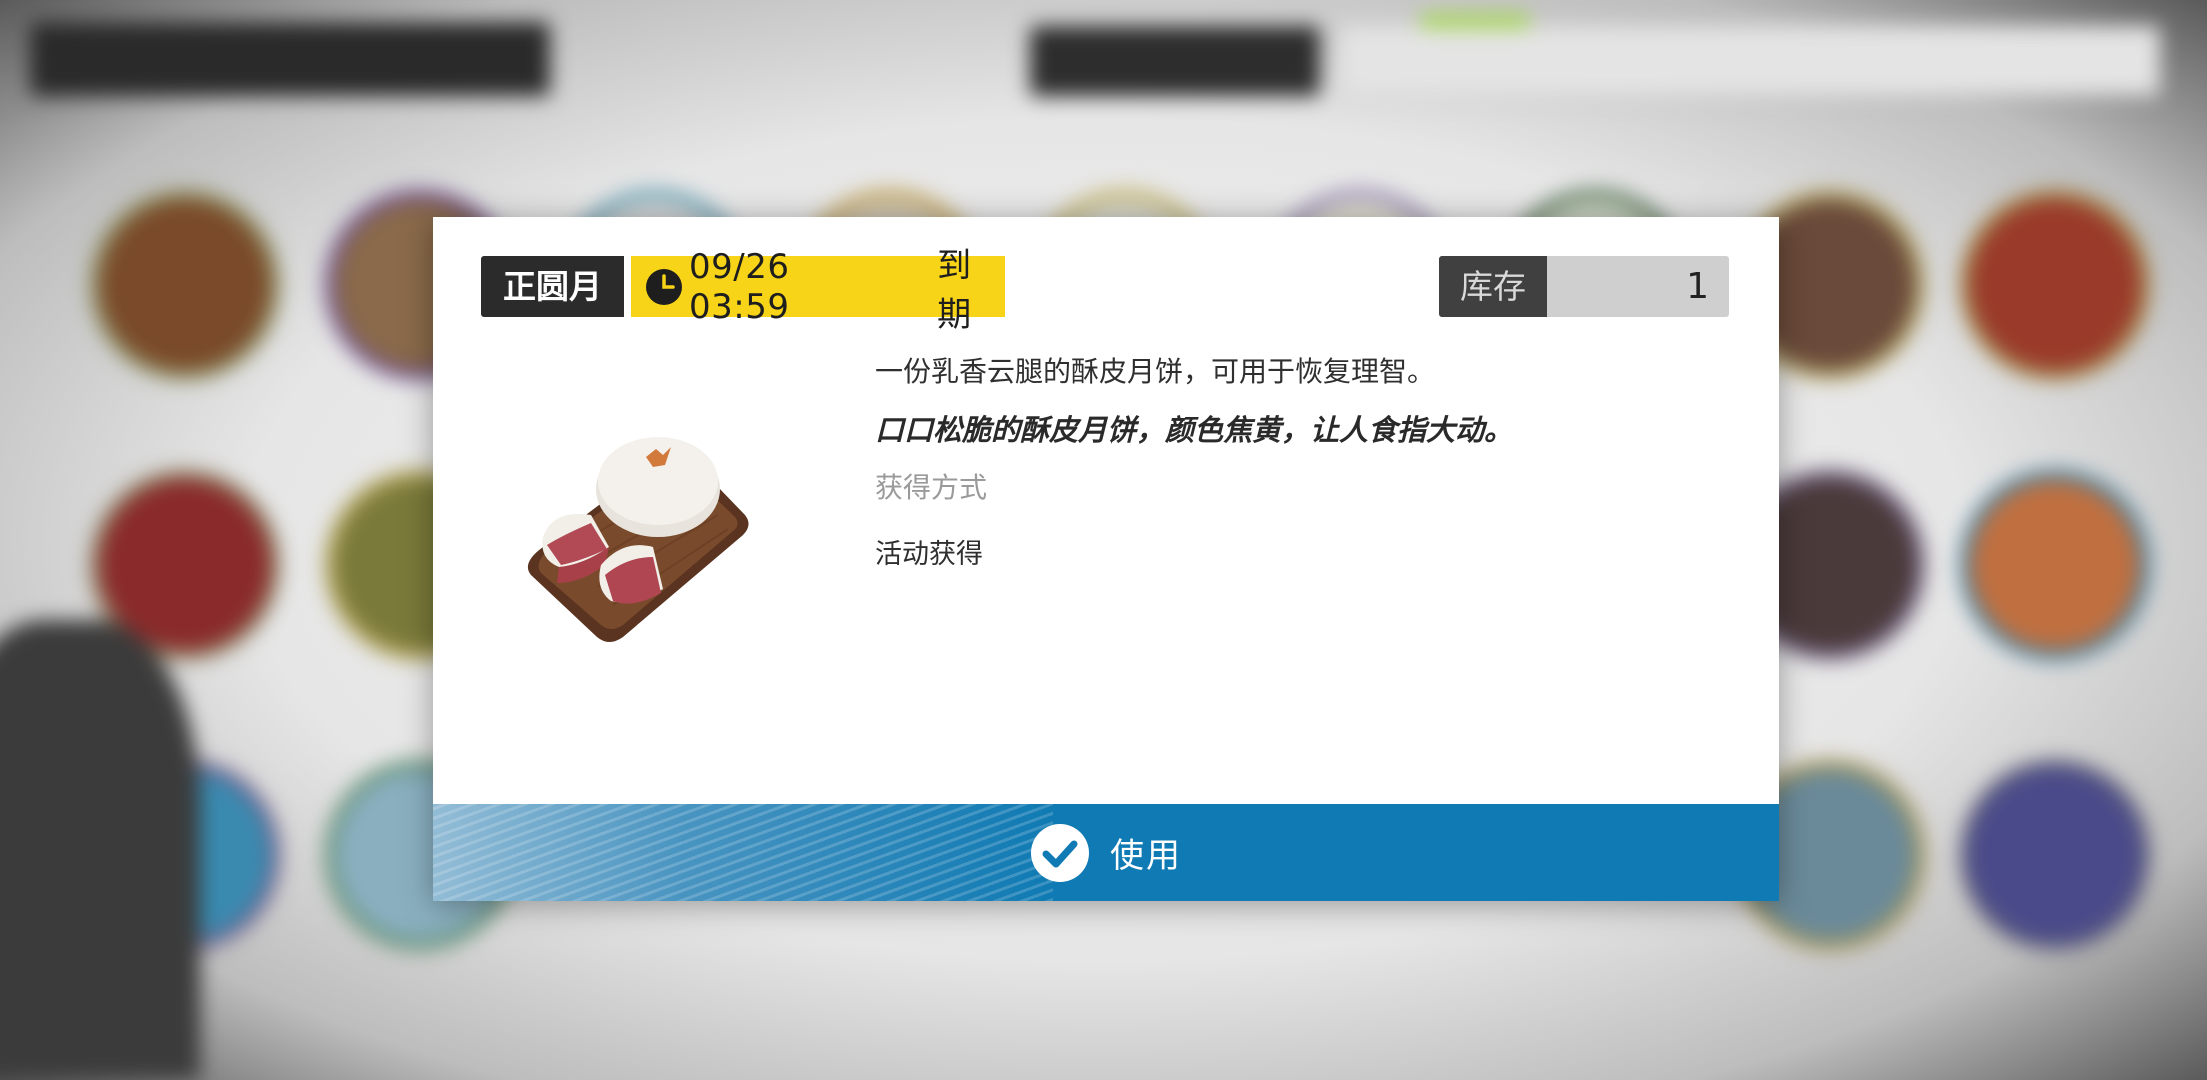  Describe the element at coordinates (1175, 61) in the screenshot. I see `top-action-button` at that location.